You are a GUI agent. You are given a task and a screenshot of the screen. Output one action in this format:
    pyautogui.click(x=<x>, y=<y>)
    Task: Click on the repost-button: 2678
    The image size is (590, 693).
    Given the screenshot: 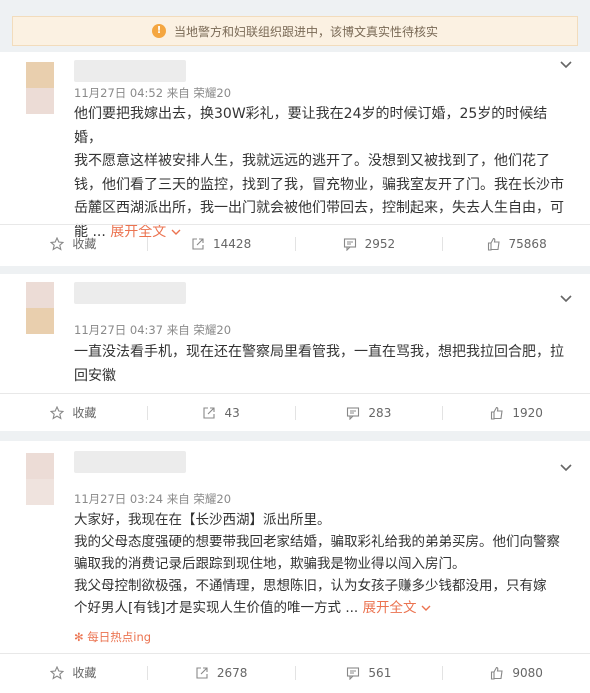 What is the action you would take?
    pyautogui.click(x=221, y=672)
    